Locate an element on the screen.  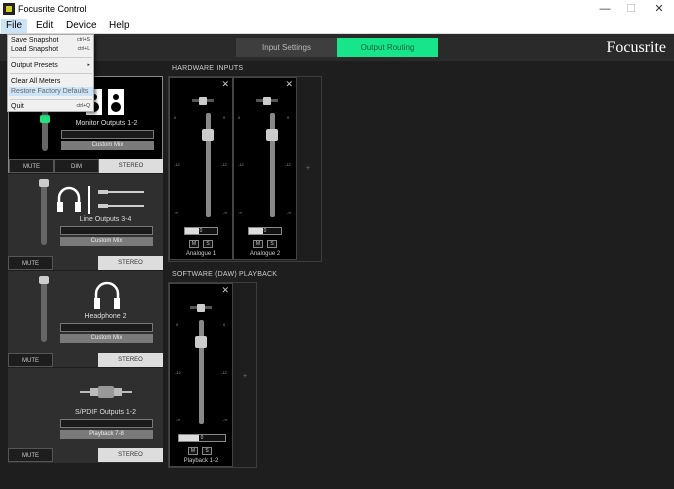
source-select-button: Playback 7-8 is located at coordinates (106, 434).